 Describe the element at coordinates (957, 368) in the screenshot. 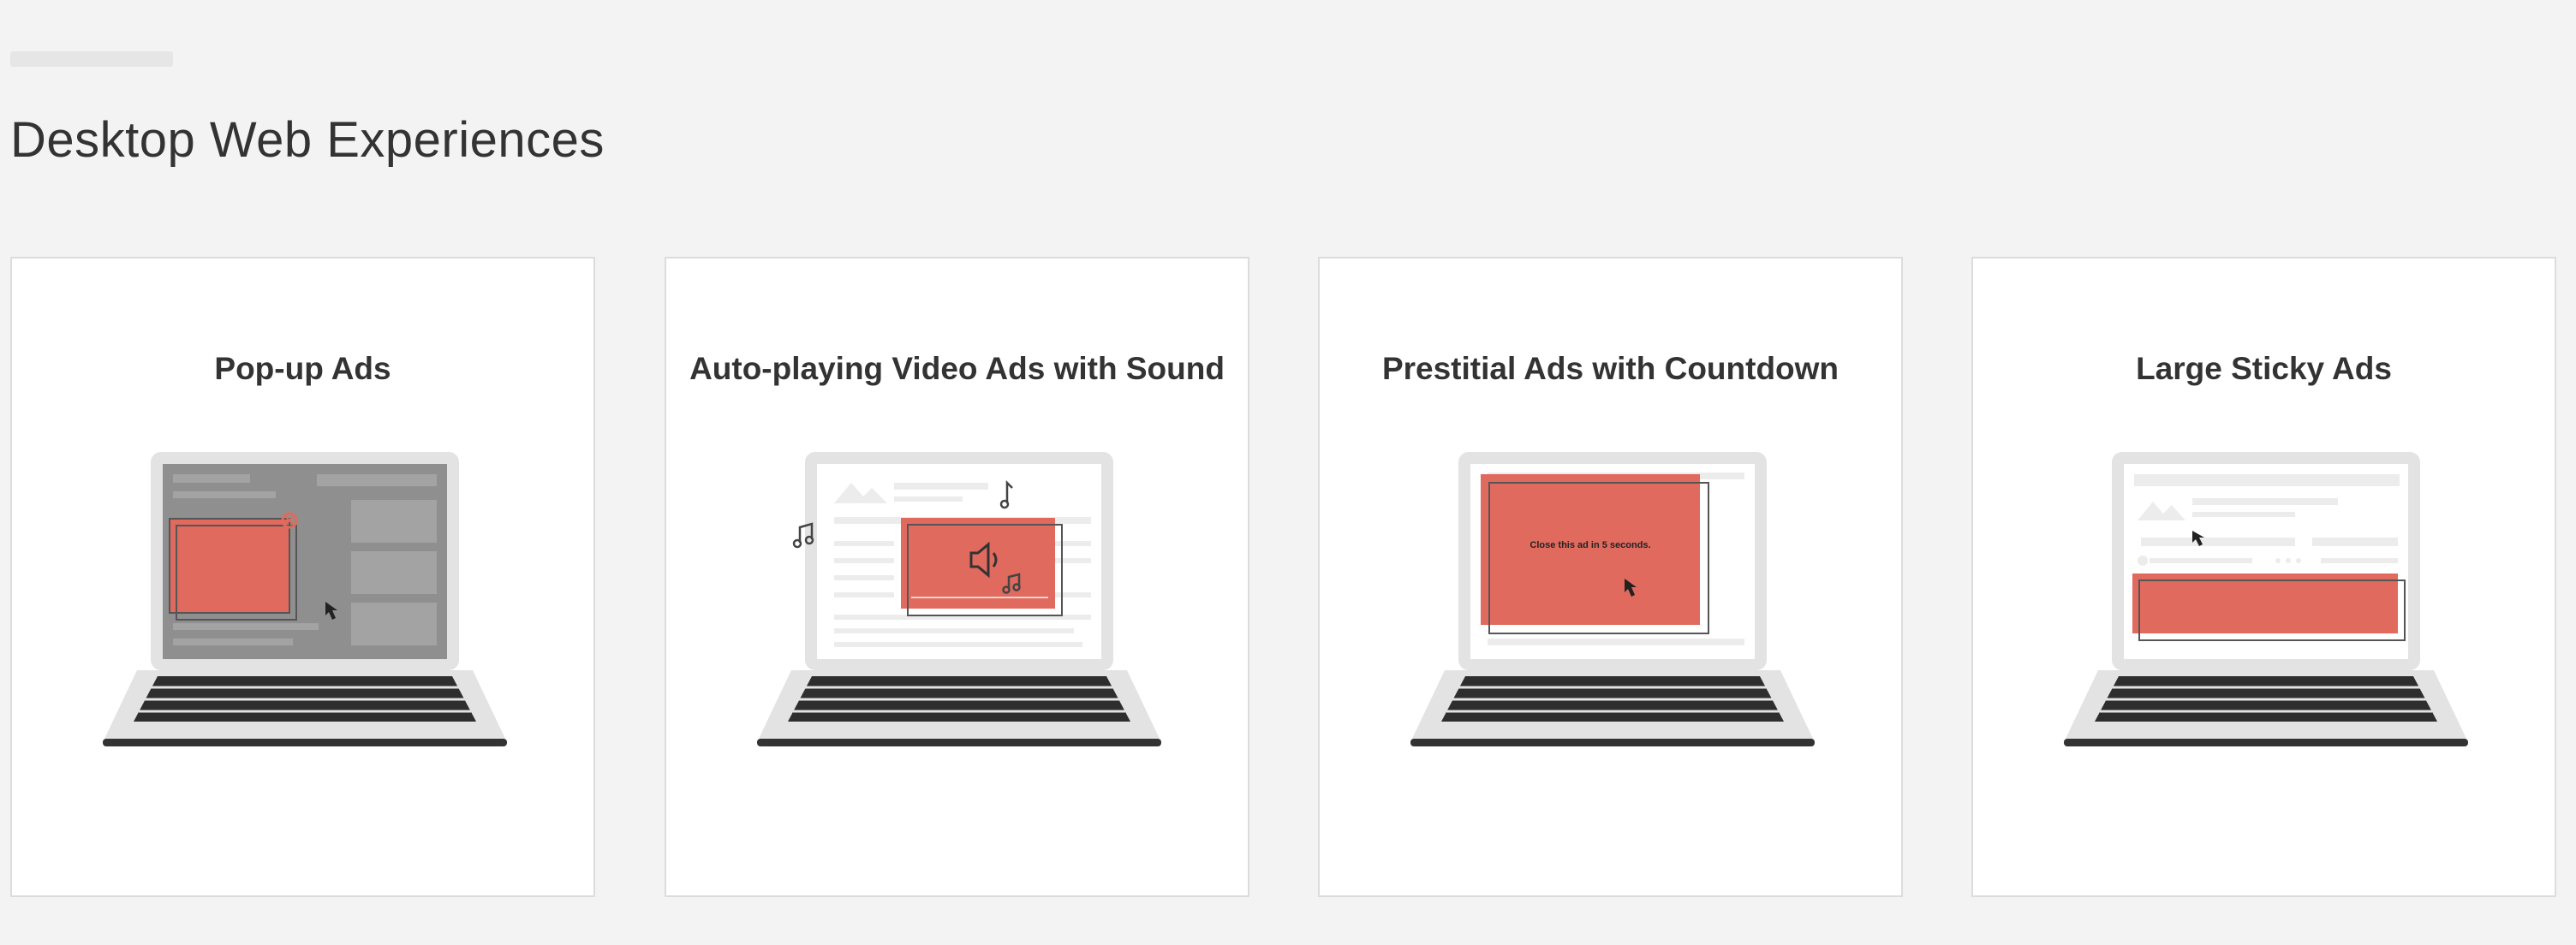

I see `card-title: Auto-playing Video Ads with Sound` at that location.